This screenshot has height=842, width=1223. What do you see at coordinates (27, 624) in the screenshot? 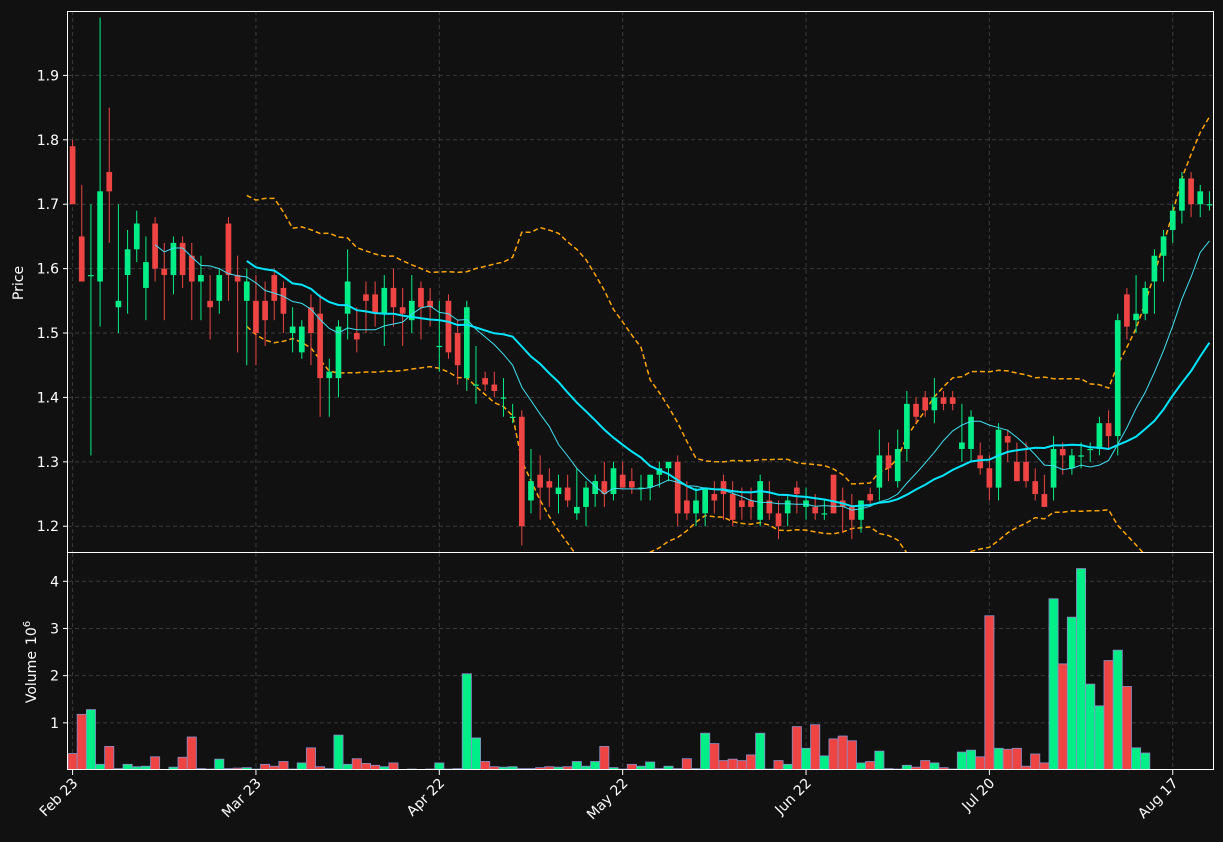
I see `volume-axis-label-power: 6` at bounding box center [27, 624].